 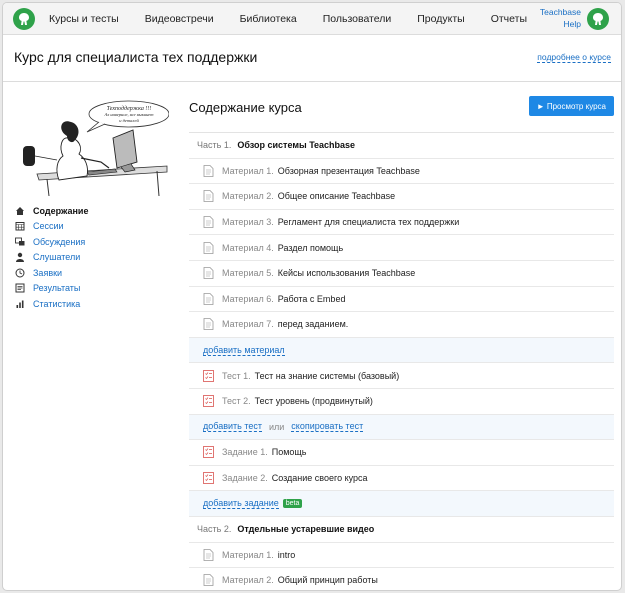 What do you see at coordinates (20, 226) in the screenshot?
I see `calendar-icon` at bounding box center [20, 226].